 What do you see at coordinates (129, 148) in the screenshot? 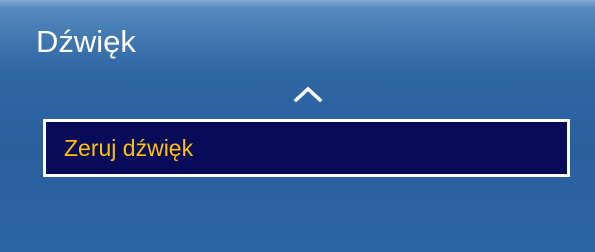
I see `menu-item-label: Zeruj dźwięk` at bounding box center [129, 148].